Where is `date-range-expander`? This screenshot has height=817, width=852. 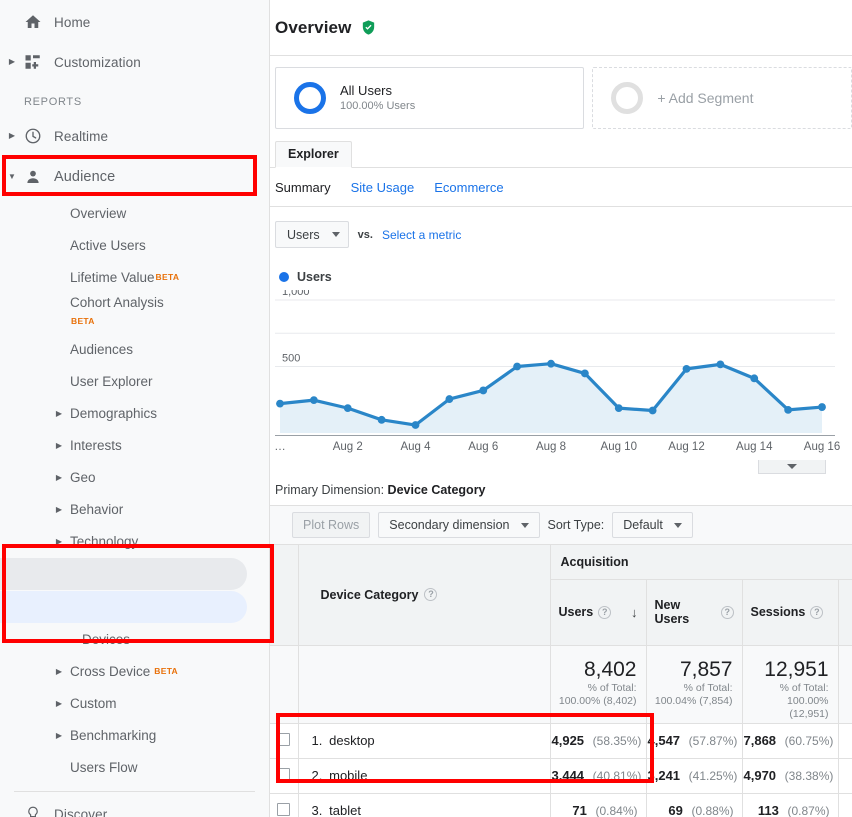 date-range-expander is located at coordinates (792, 467).